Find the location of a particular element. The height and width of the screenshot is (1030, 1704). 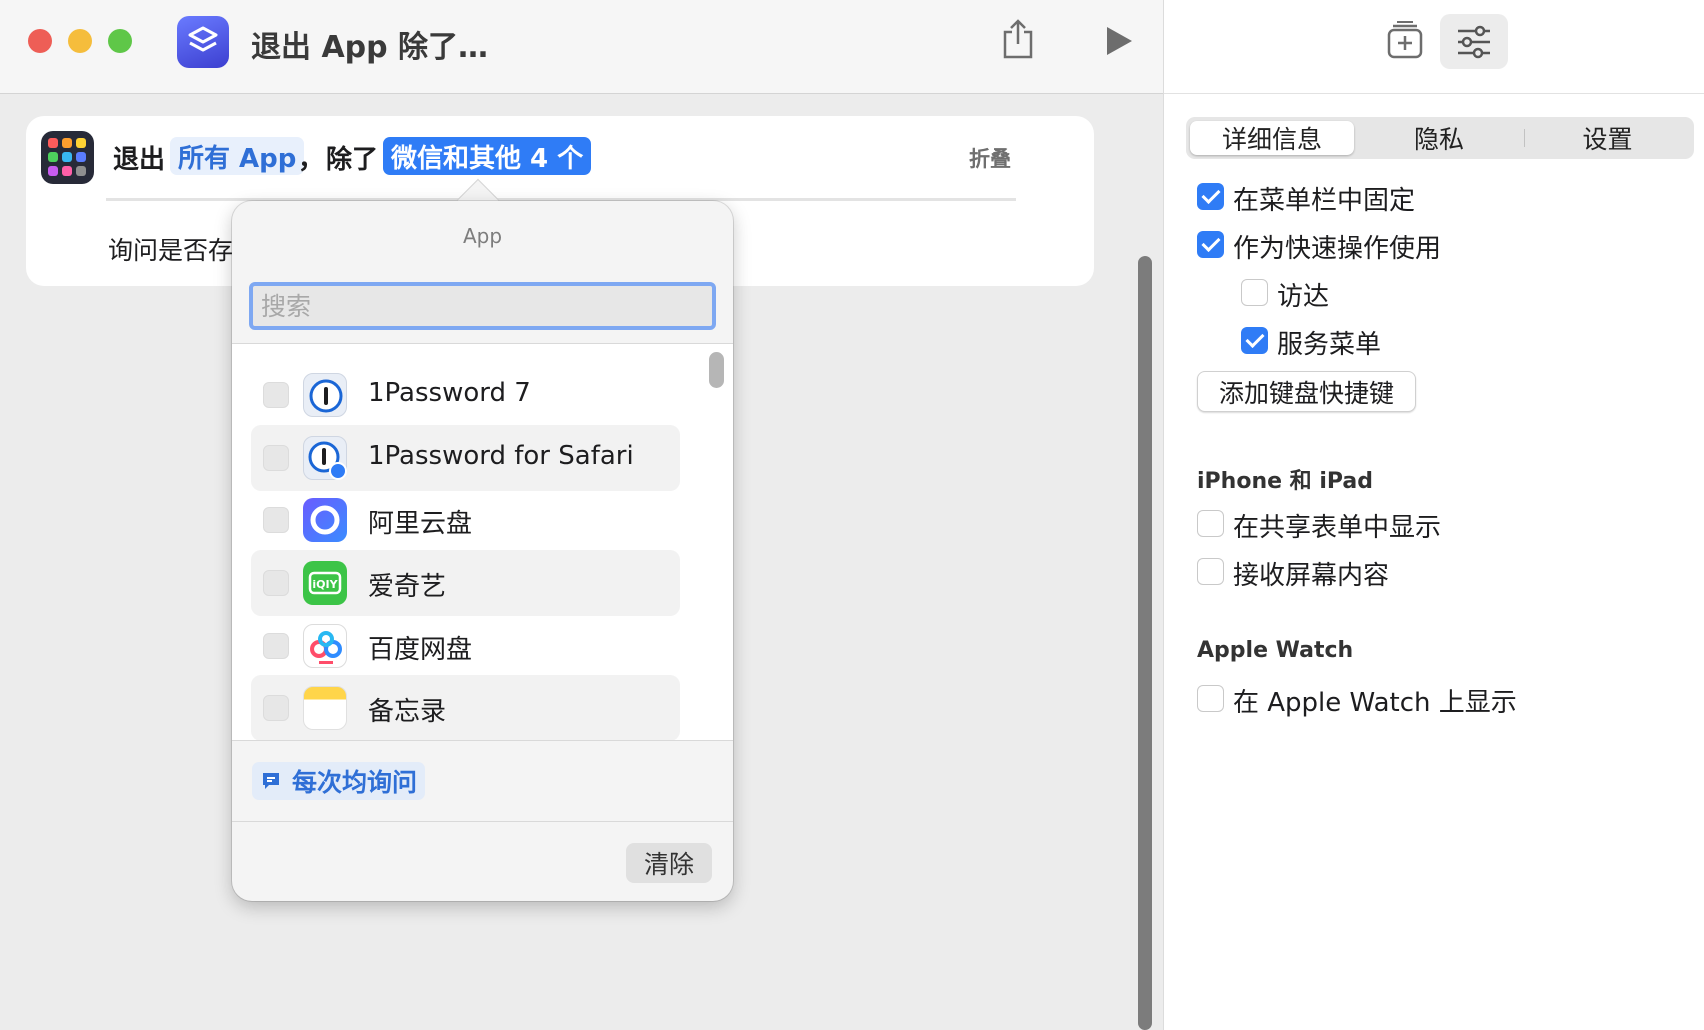

show-on-watch-checkbox is located at coordinates (1210, 698).